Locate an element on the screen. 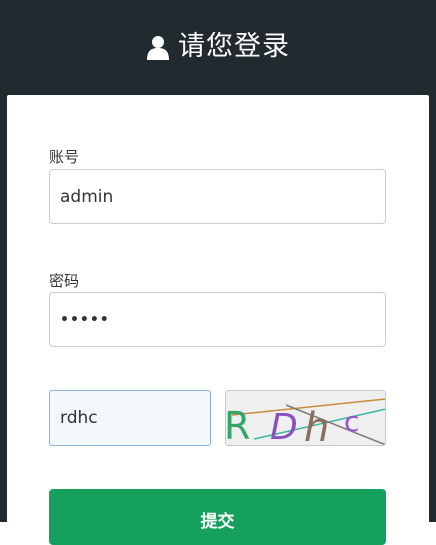 The height and width of the screenshot is (545, 436). submit-label: 提交 is located at coordinates (217, 522).